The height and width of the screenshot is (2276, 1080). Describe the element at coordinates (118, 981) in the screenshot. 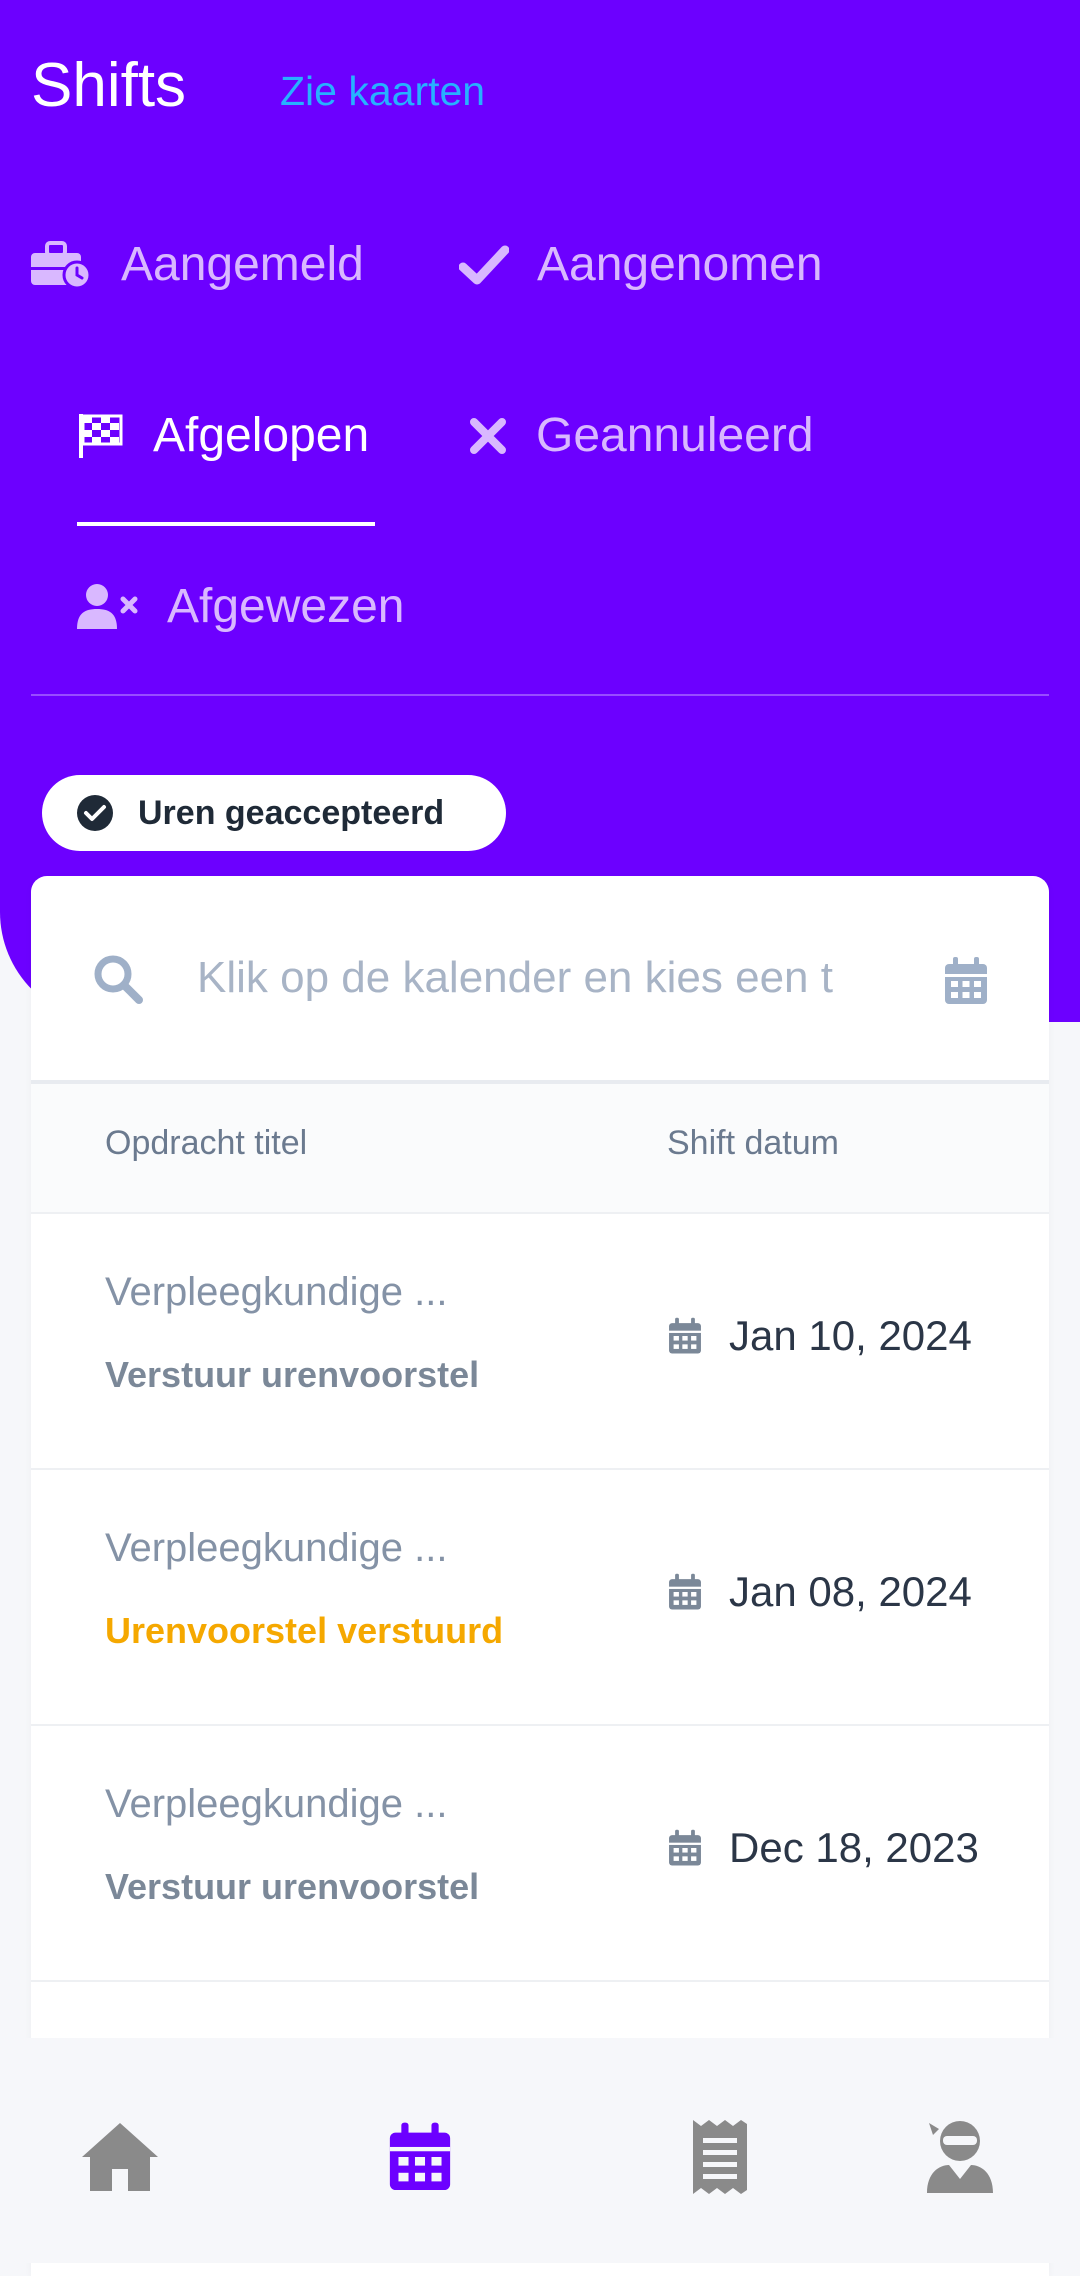

I see `search-icon` at that location.